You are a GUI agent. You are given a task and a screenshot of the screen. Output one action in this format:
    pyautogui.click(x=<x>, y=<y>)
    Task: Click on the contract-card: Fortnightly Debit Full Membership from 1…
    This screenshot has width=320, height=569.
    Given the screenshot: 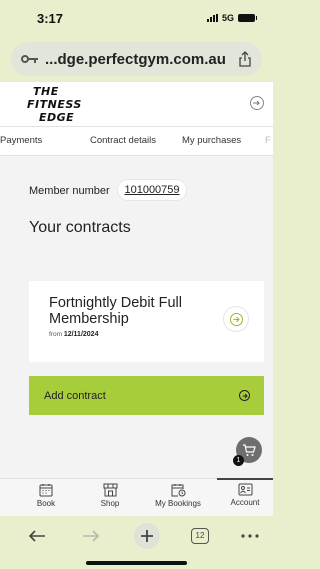 What is the action you would take?
    pyautogui.click(x=146, y=321)
    